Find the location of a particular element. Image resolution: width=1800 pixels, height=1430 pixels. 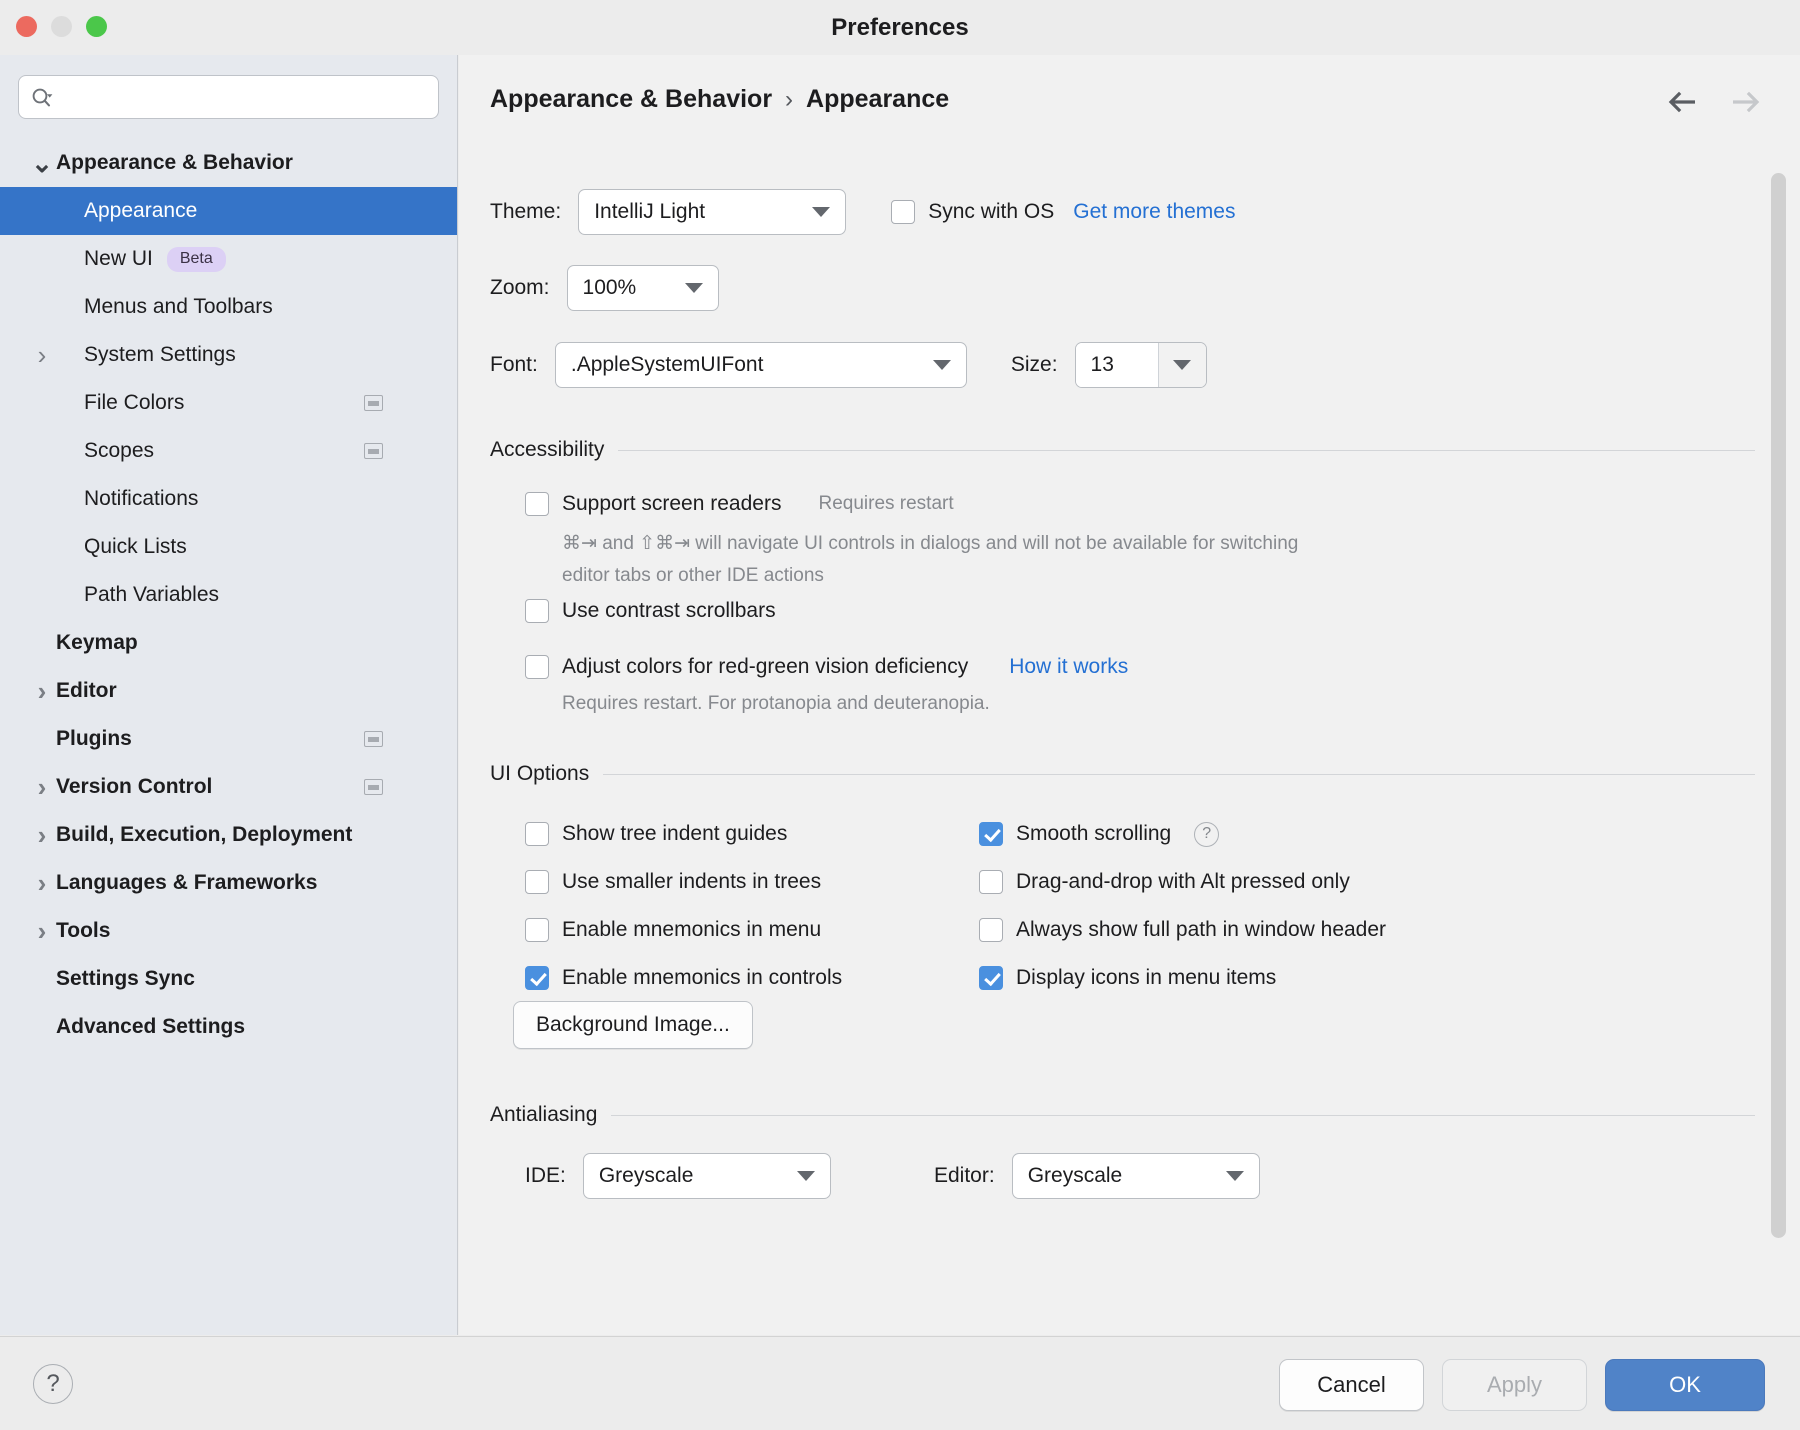

apply-button: Apply is located at coordinates (1514, 1385).